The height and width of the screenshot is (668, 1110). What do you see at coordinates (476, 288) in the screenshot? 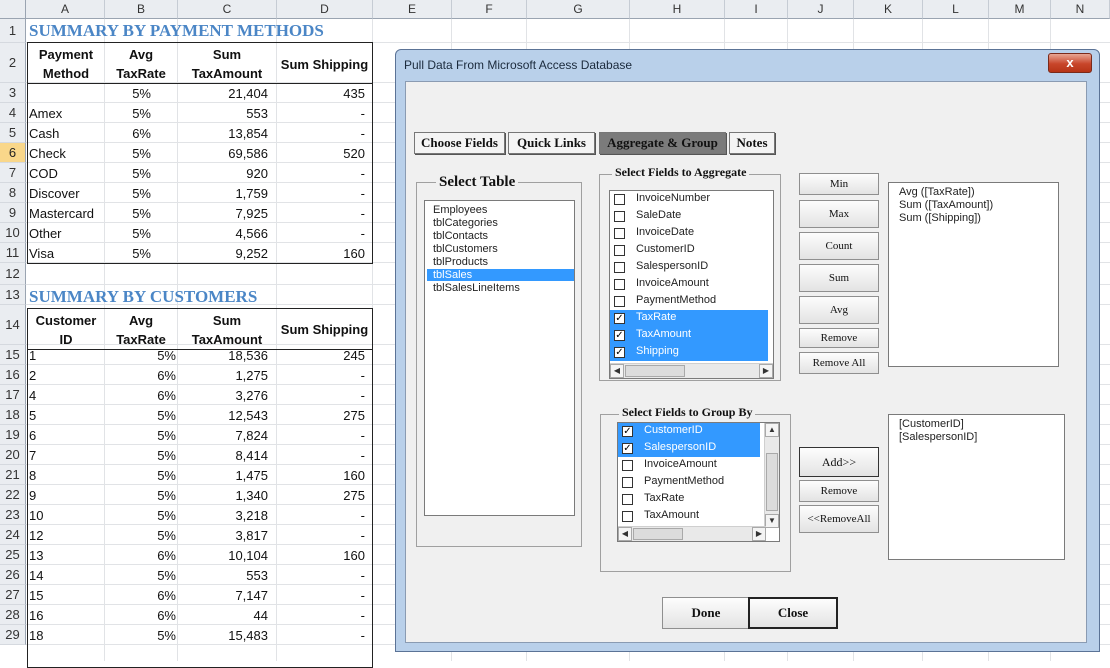
I see `table-list-item: tblSalesLineItems` at bounding box center [476, 288].